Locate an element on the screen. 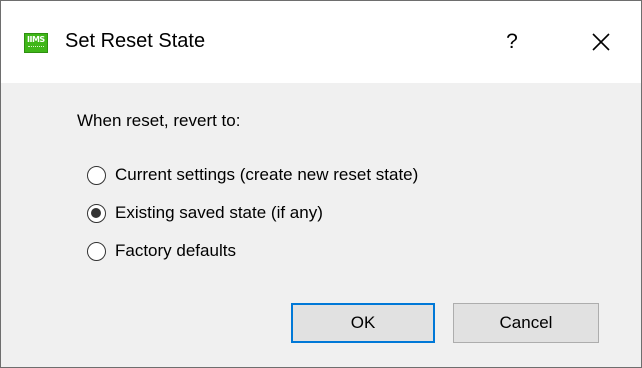 Image resolution: width=642 pixels, height=368 pixels. radio-existing-saved-state: Existing saved state (if any) is located at coordinates (205, 213).